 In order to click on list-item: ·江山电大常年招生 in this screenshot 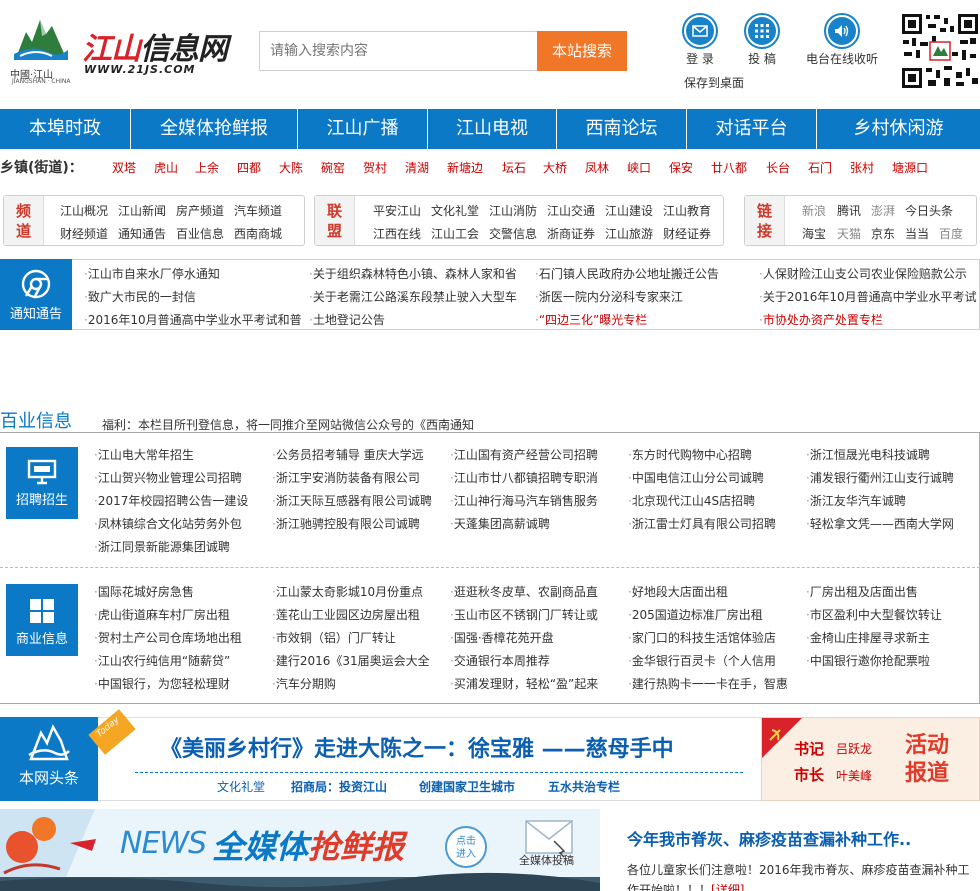, I will do `click(180, 454)`.